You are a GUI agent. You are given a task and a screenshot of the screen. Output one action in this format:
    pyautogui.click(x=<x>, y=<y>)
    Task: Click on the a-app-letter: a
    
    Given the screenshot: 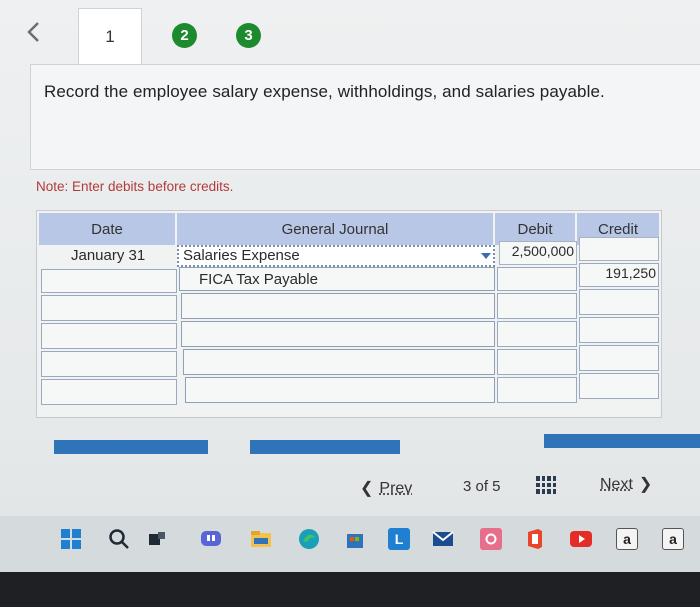 What is the action you would take?
    pyautogui.click(x=627, y=539)
    